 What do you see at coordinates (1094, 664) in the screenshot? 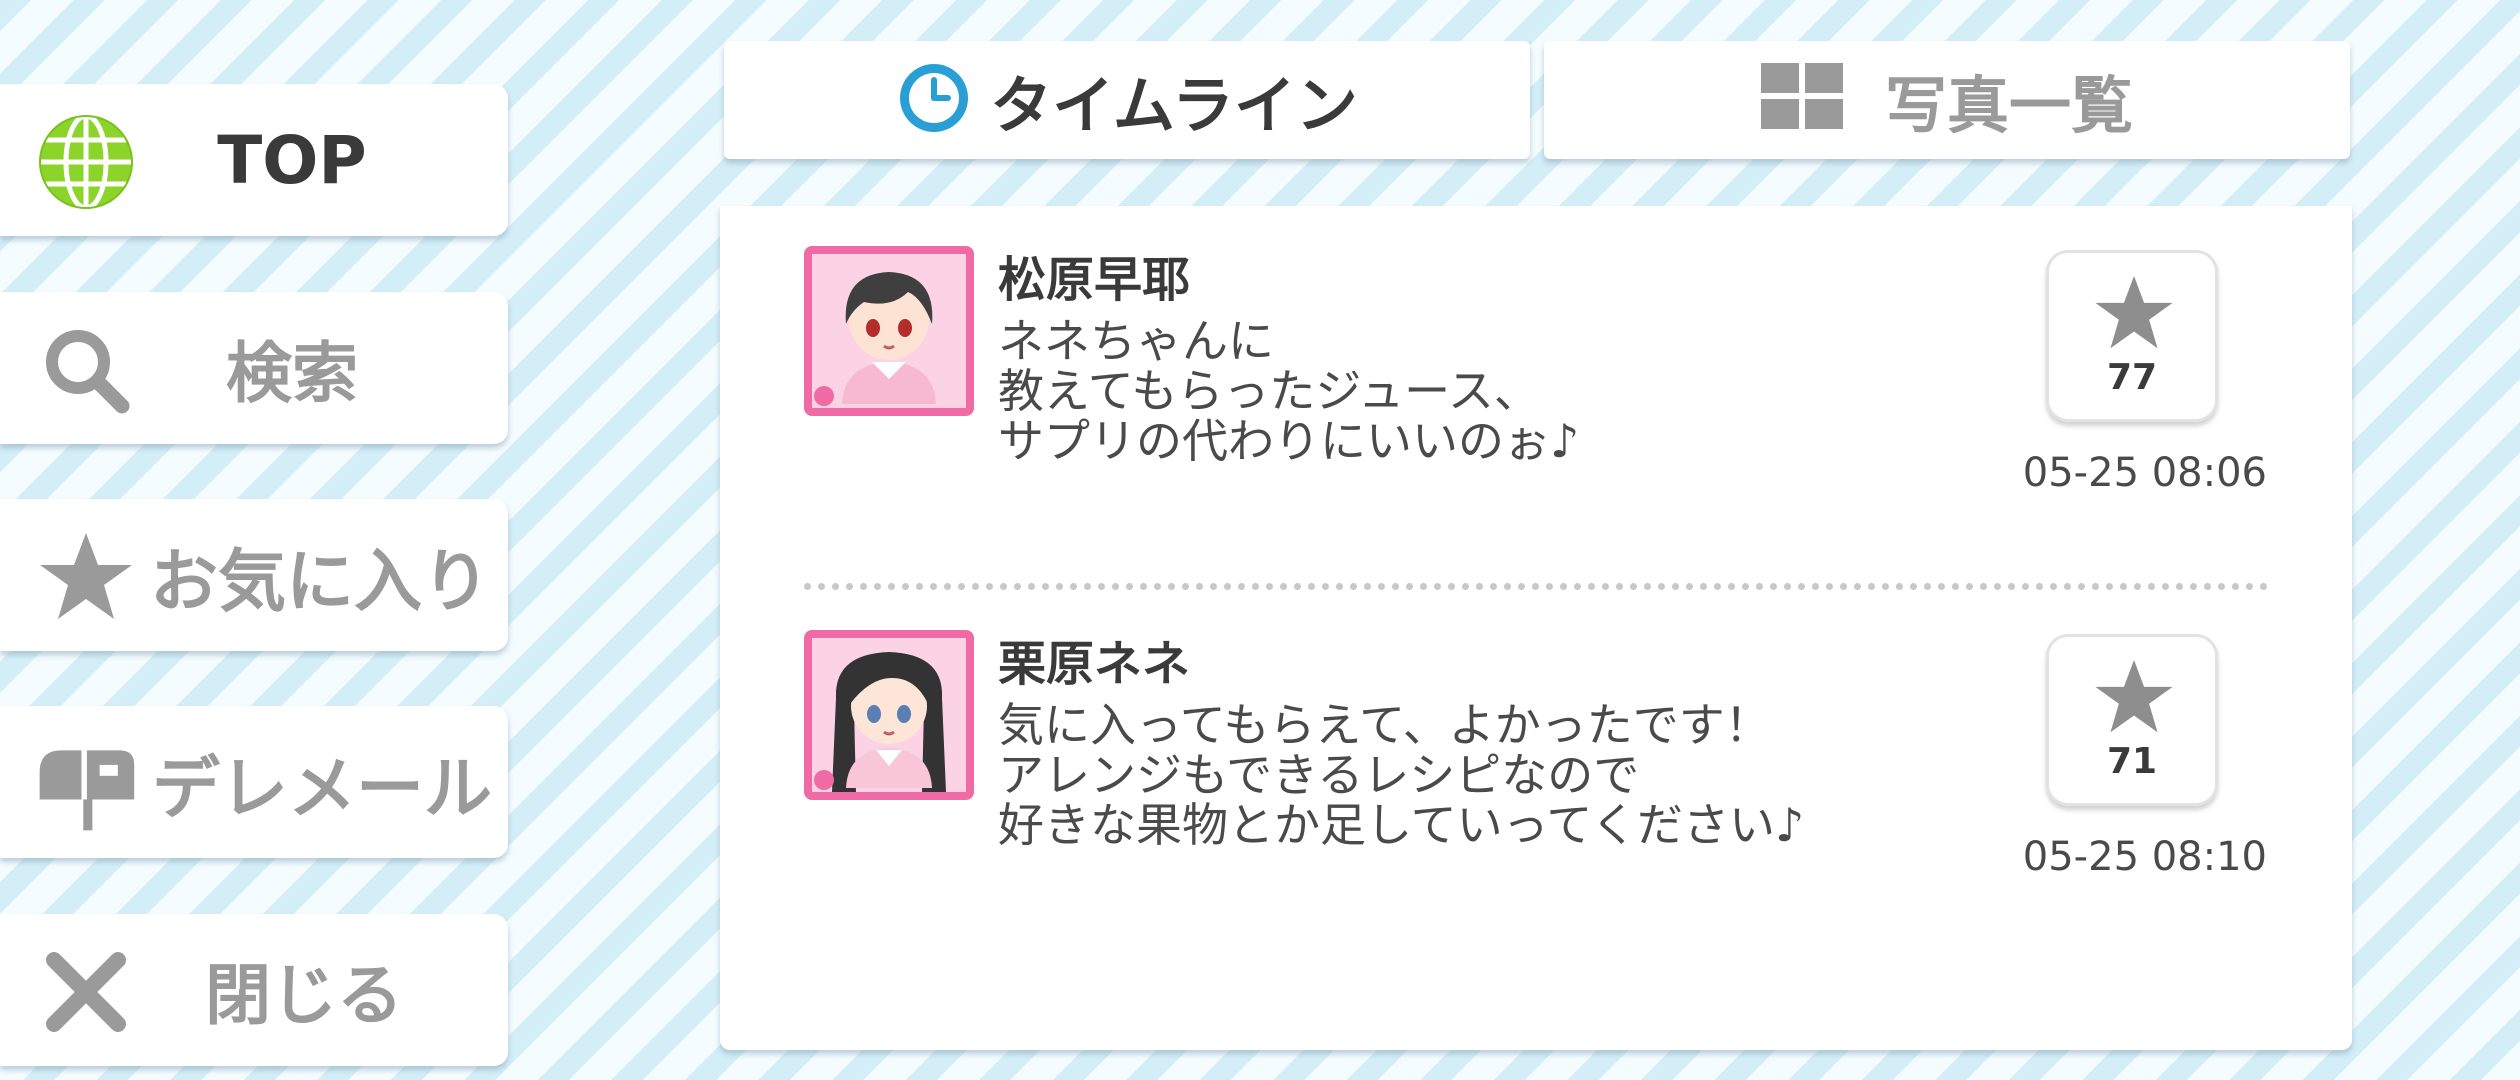
I see `post-author: 栗原ネネ` at bounding box center [1094, 664].